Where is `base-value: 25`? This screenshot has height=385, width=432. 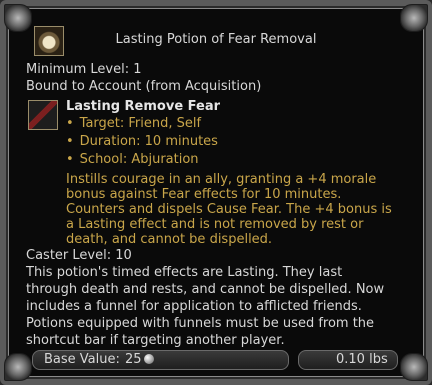 base-value: 25 is located at coordinates (133, 359).